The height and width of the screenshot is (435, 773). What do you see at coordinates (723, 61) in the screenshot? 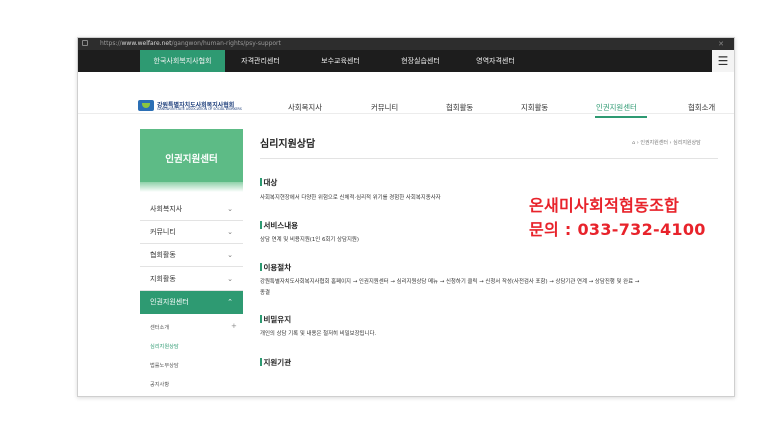
I see `hamburger-icon: ☰` at bounding box center [723, 61].